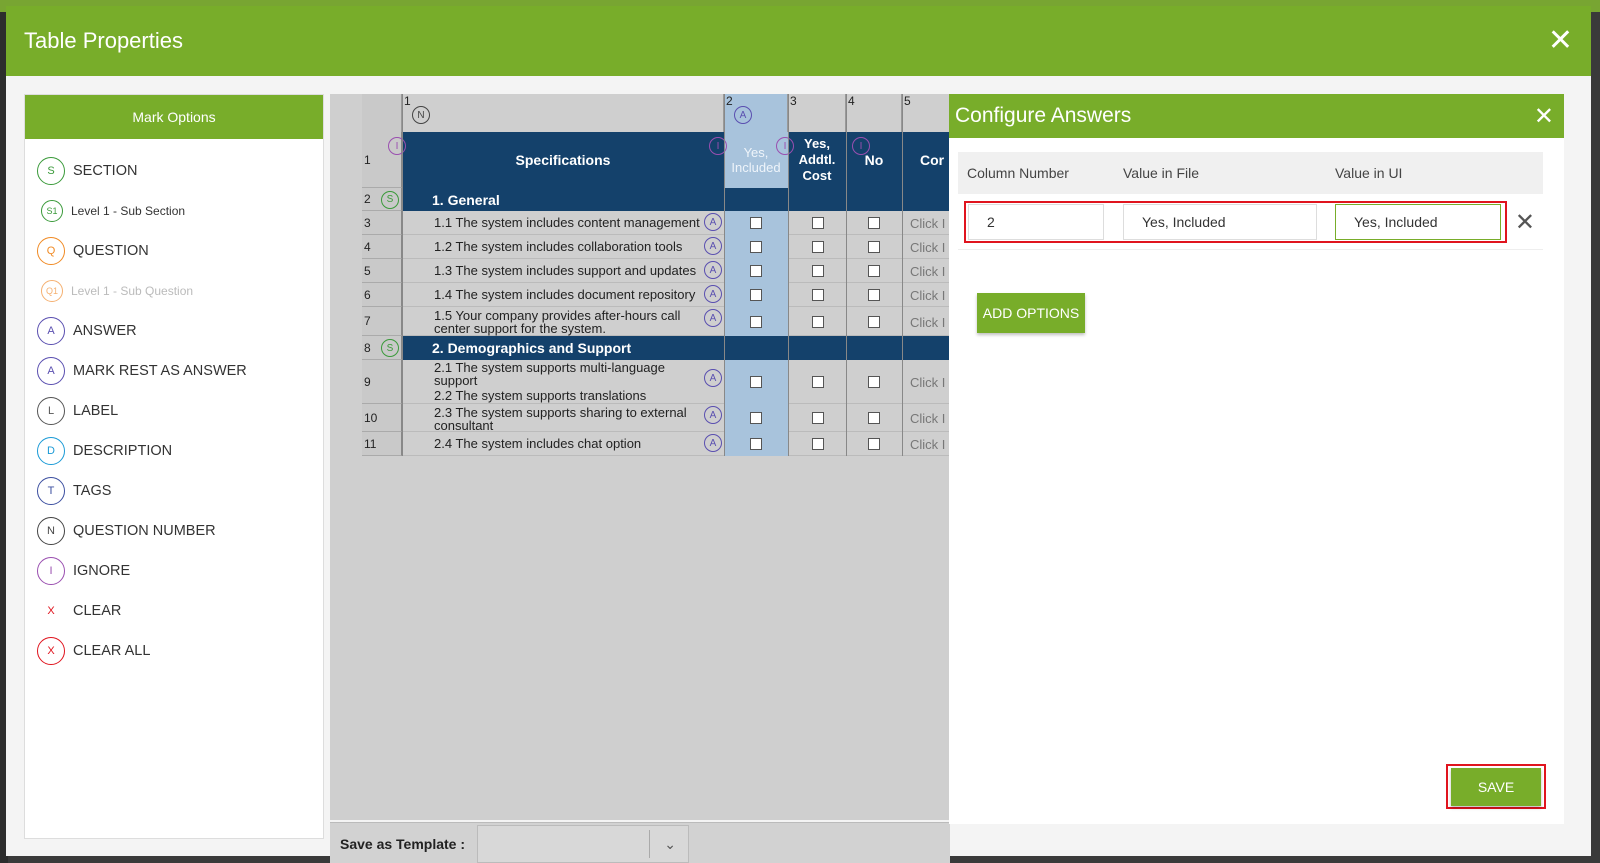 The height and width of the screenshot is (863, 1600). Describe the element at coordinates (51, 531) in the screenshot. I see `mark-badge-icon: N` at that location.